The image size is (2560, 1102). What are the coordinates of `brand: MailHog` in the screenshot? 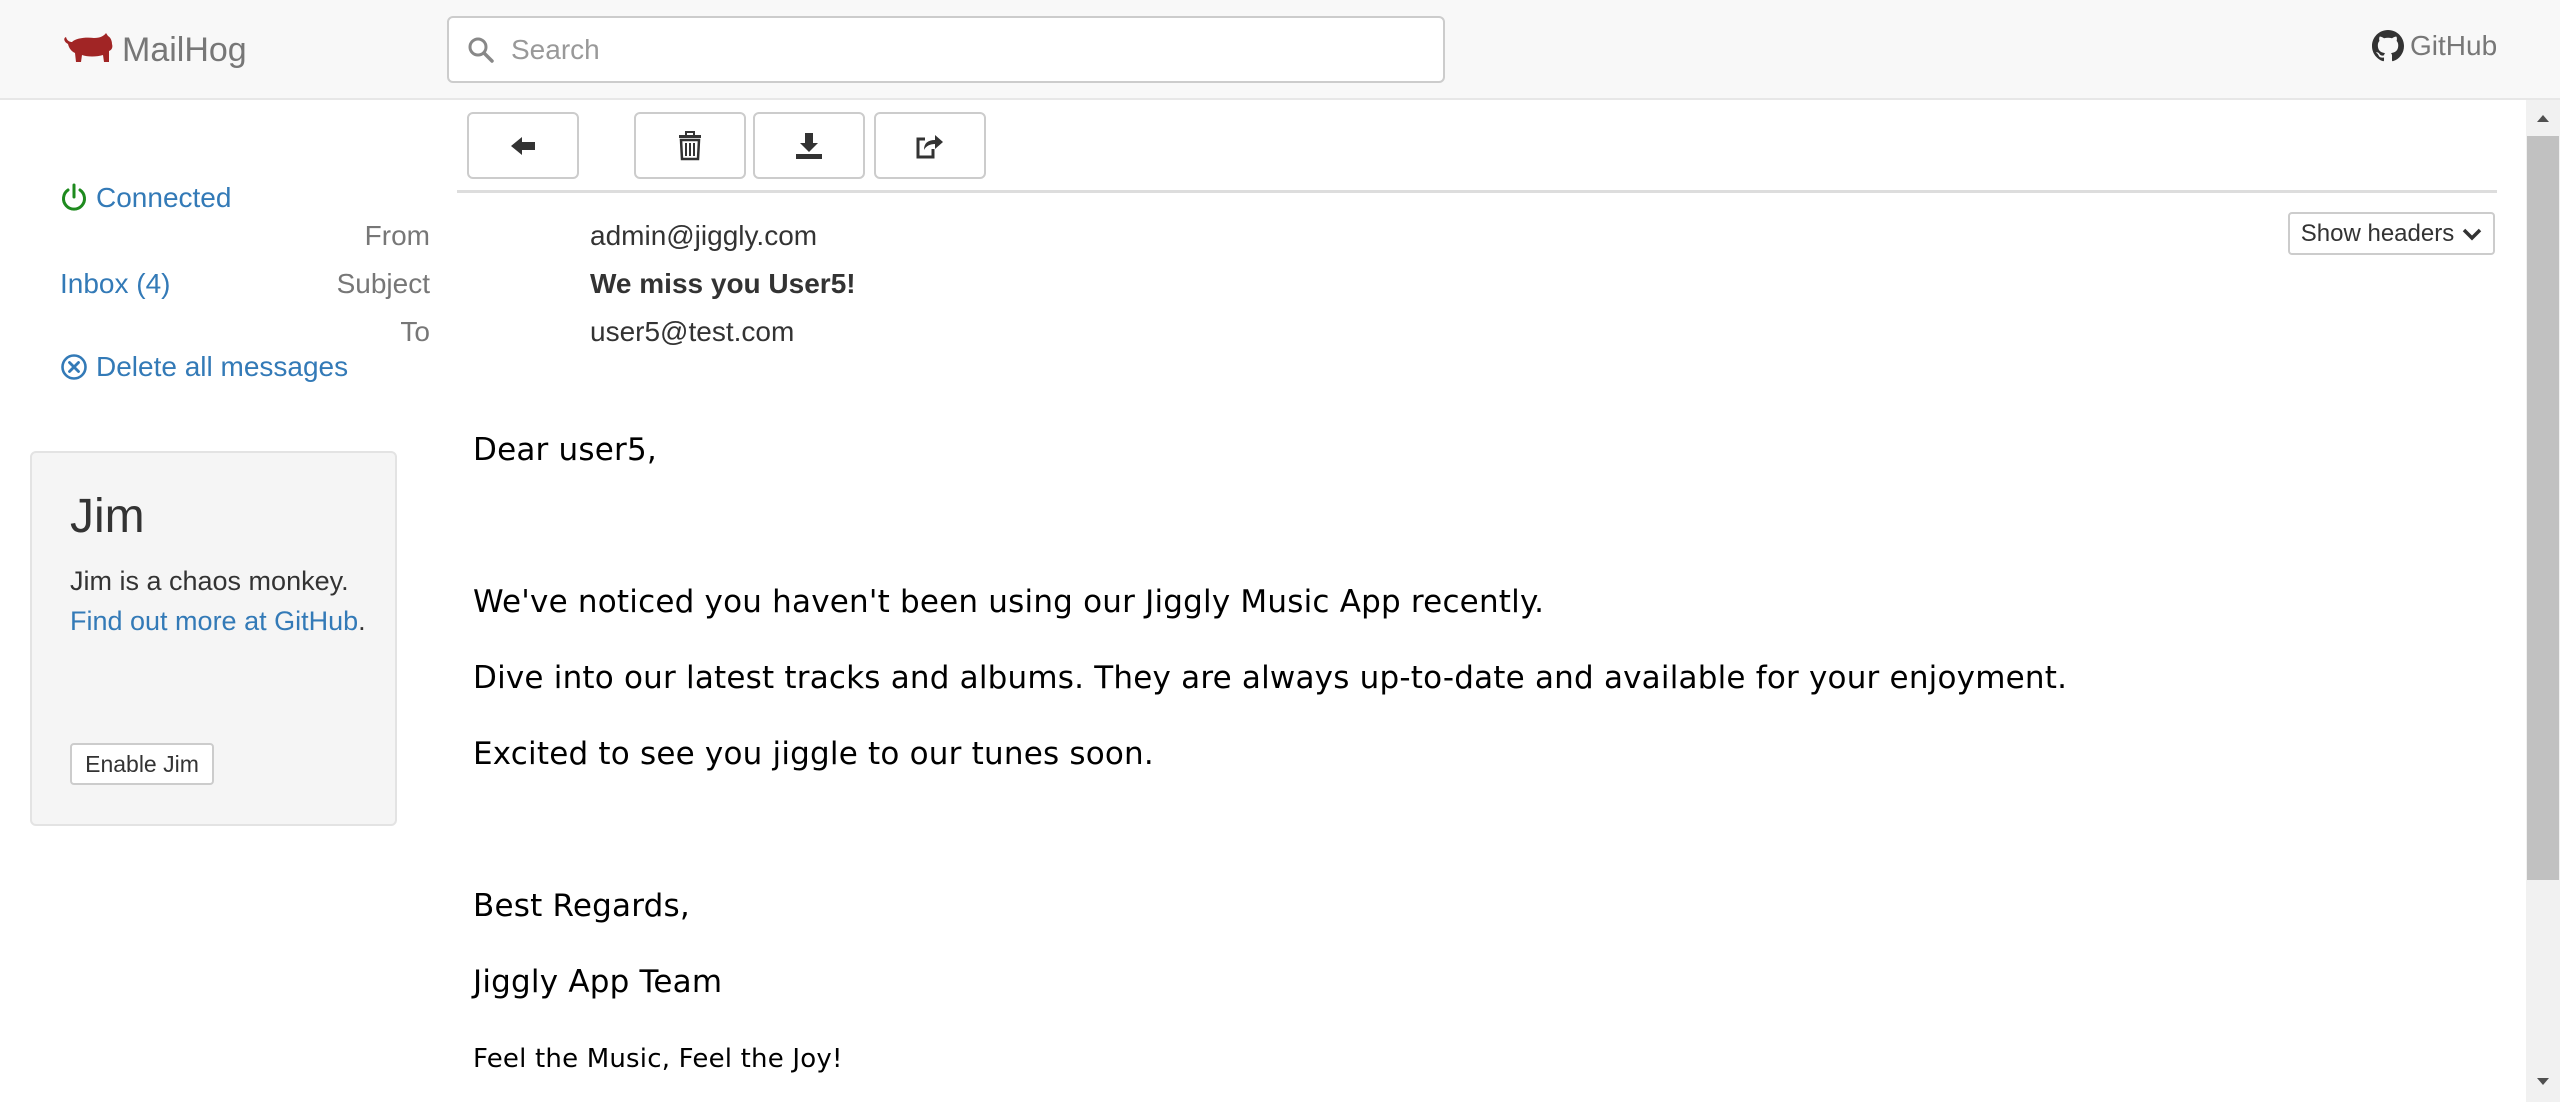 It's located at (154, 50).